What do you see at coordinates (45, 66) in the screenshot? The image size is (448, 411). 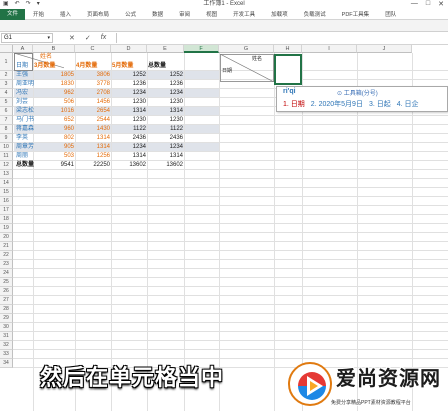 I see `month-header-0: 3月数量` at bounding box center [45, 66].